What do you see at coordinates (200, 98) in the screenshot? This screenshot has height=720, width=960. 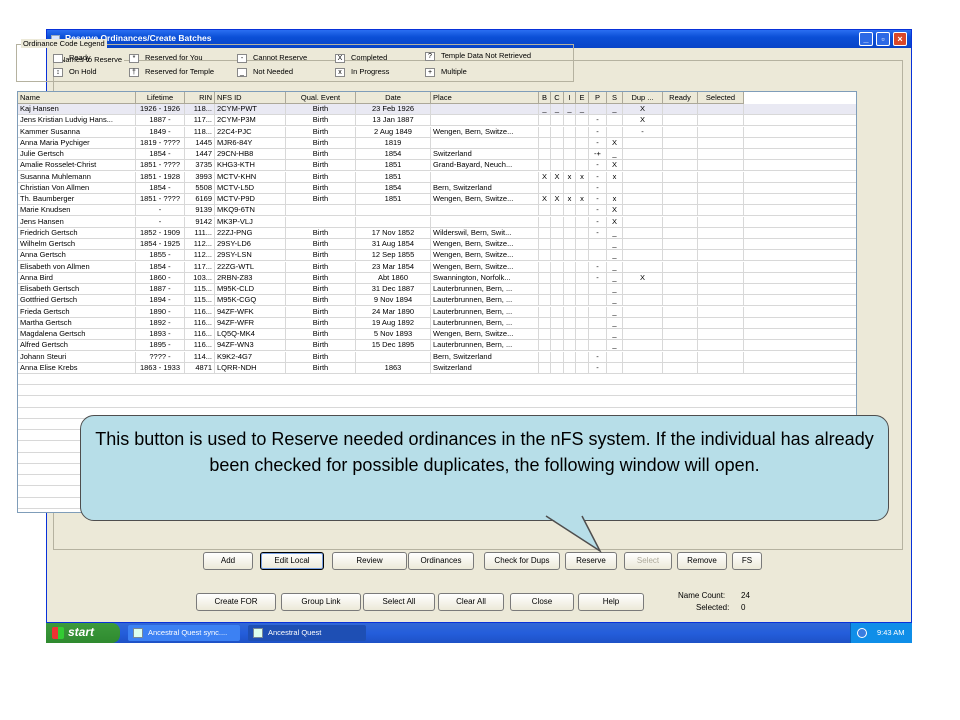 I see `column-header-rin: RIN` at bounding box center [200, 98].